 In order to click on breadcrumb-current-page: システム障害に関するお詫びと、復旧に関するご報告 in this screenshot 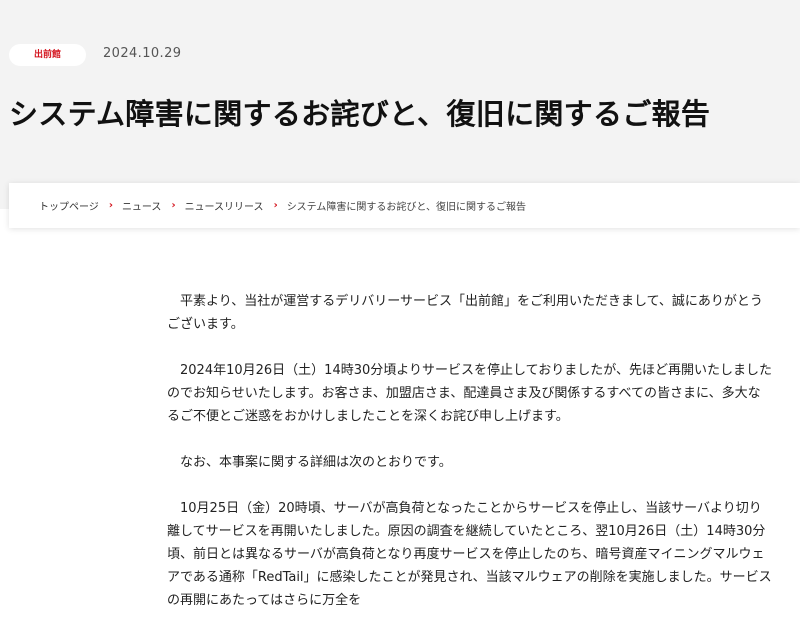, I will do `click(406, 207)`.